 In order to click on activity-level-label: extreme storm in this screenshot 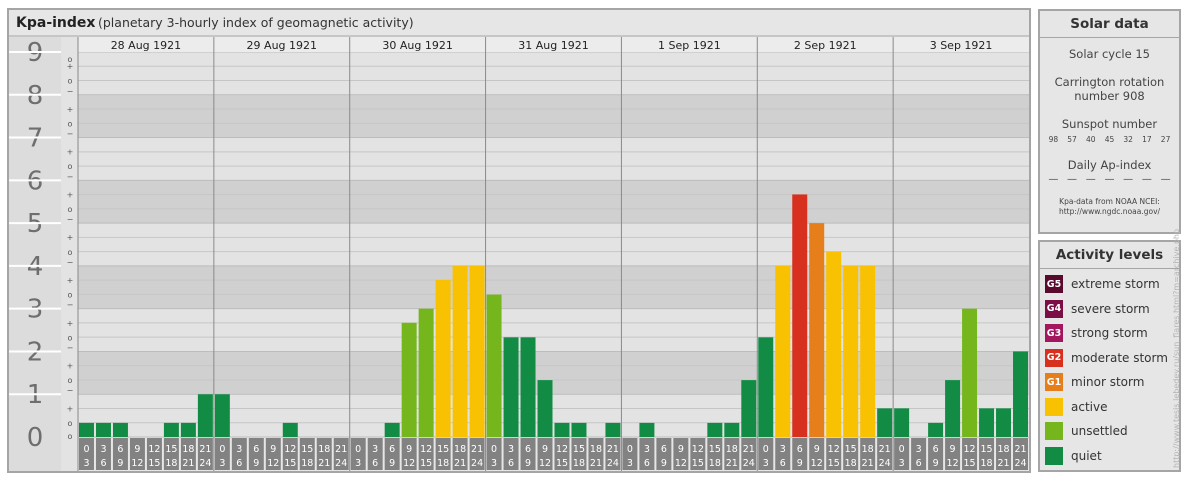, I will do `click(1115, 284)`.